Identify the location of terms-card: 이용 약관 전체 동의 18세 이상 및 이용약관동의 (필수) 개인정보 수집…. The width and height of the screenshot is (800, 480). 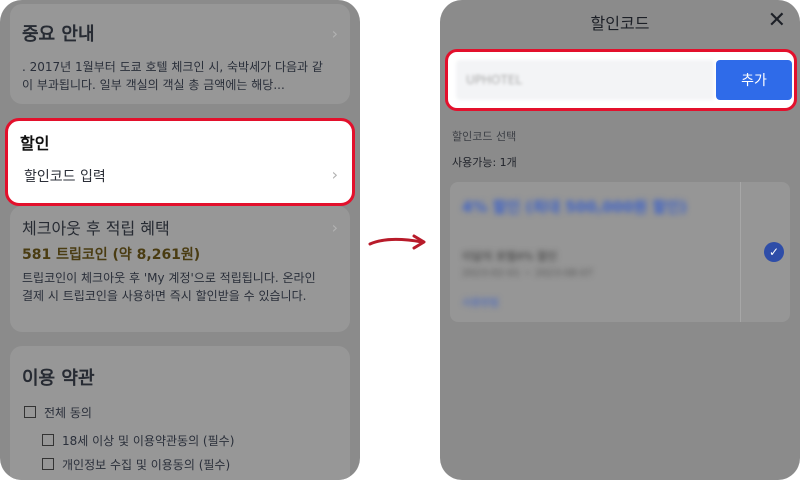
(180, 413).